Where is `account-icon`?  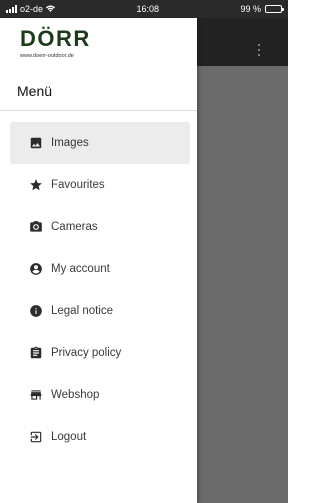
account-icon is located at coordinates (36, 269).